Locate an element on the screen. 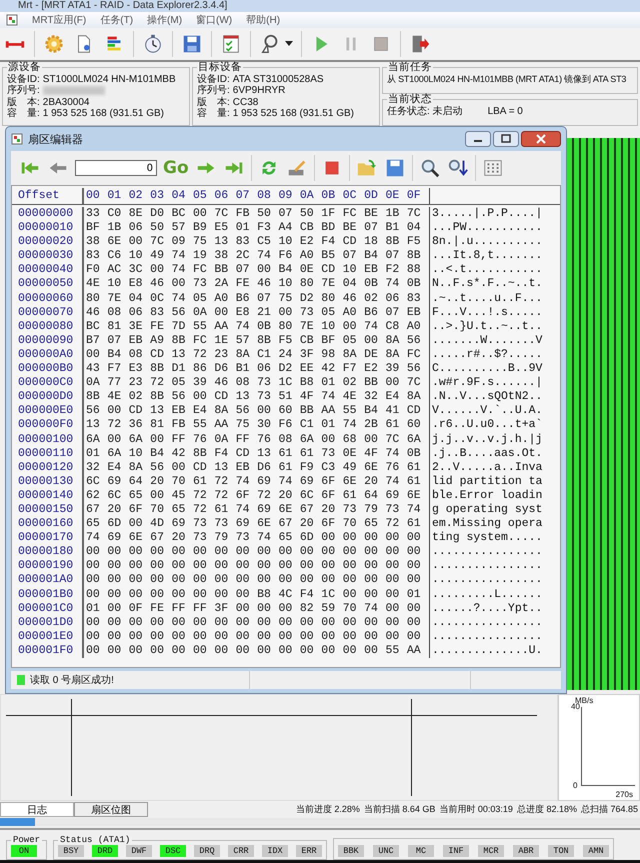 This screenshot has height=863, width=640. close-button is located at coordinates (541, 139).